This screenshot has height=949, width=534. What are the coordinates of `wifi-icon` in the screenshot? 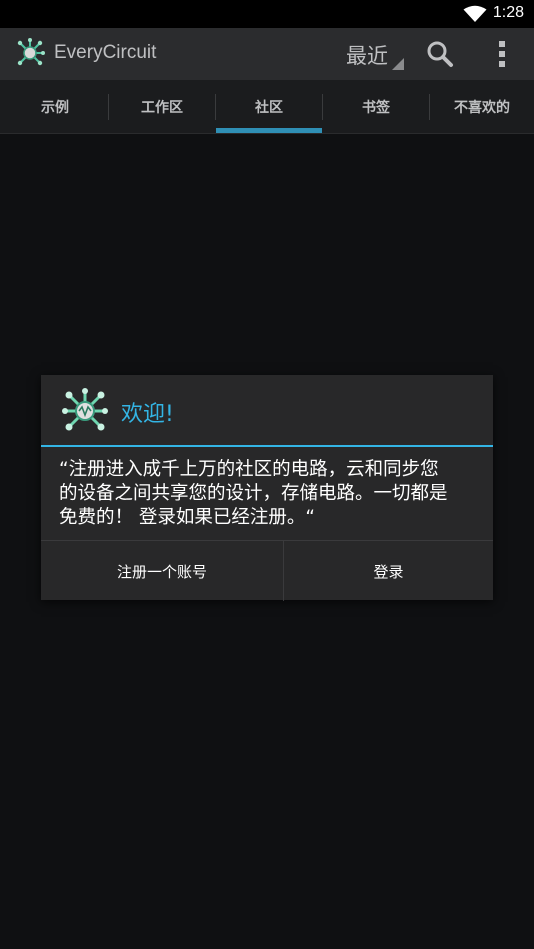 It's located at (475, 13).